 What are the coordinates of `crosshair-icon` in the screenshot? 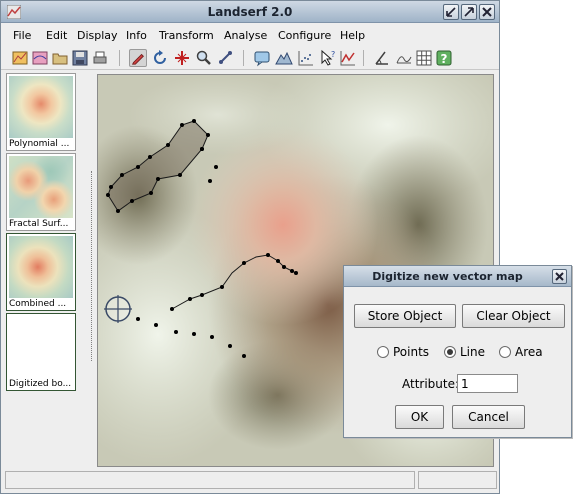 It's located at (182, 58).